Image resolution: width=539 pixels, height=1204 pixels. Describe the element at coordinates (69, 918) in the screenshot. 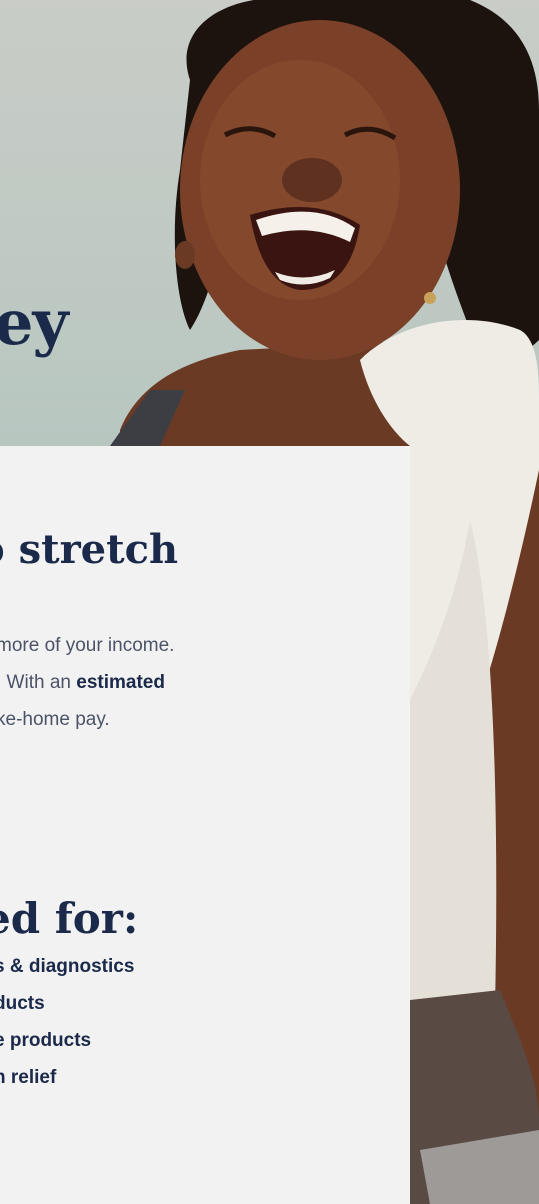

I see `eligible-heading: ed for:` at that location.